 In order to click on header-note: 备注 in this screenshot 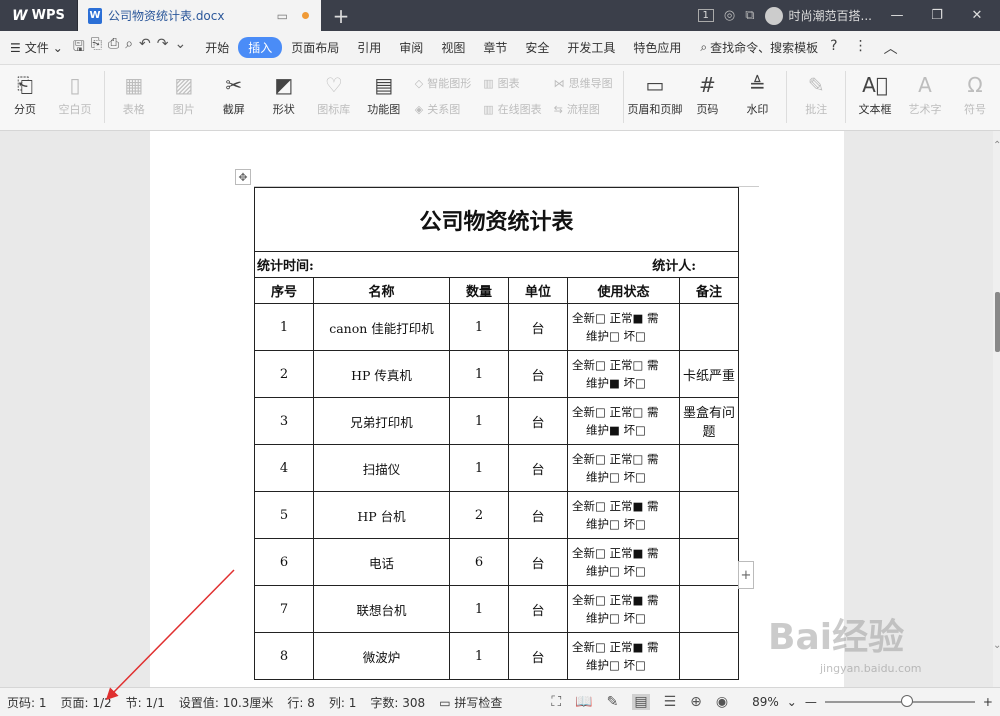, I will do `click(709, 290)`.